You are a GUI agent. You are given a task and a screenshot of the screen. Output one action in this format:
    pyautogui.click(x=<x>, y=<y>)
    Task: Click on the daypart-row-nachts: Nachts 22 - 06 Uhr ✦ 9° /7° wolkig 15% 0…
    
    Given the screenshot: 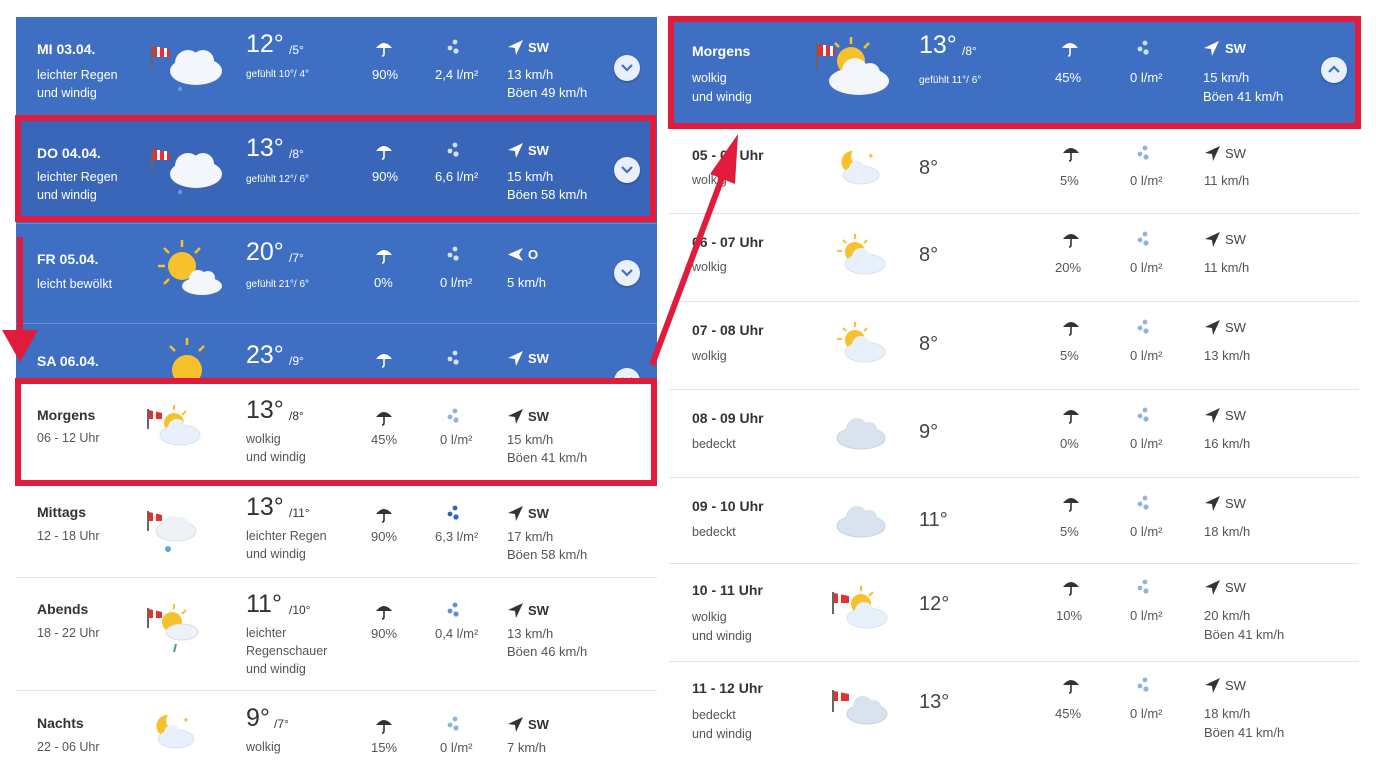 What is the action you would take?
    pyautogui.click(x=336, y=732)
    